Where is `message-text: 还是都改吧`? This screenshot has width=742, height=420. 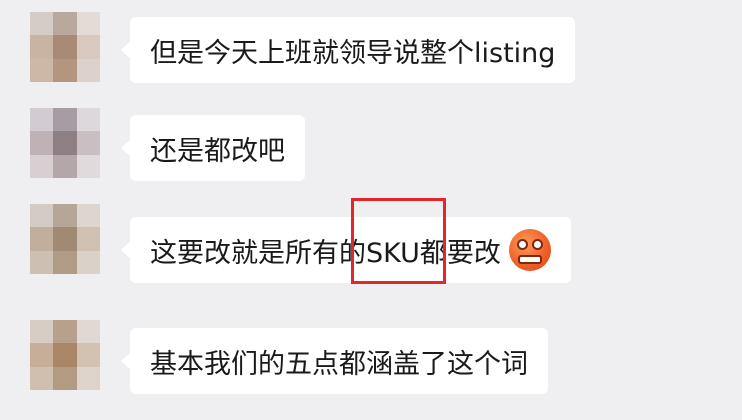
message-text: 还是都改吧 is located at coordinates (217, 151).